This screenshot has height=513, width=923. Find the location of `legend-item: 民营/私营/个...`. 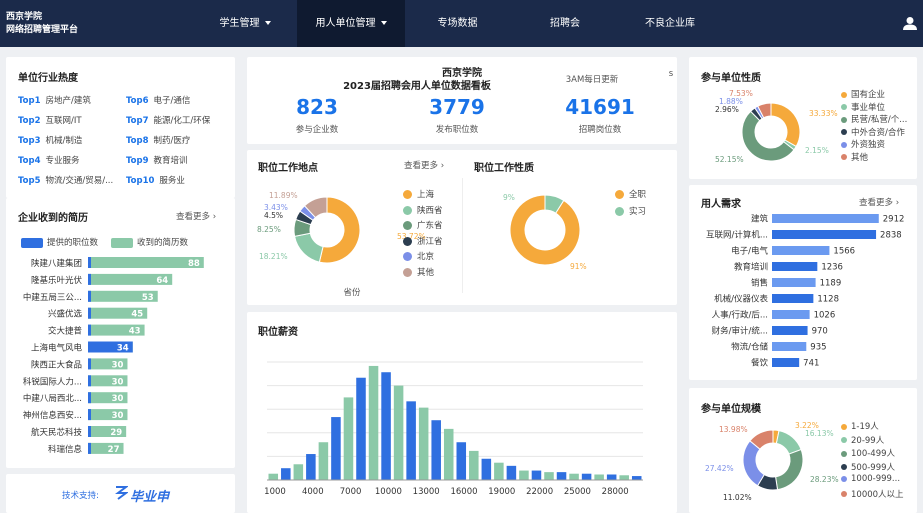

legend-item: 民营/私营/个... is located at coordinates (874, 119).